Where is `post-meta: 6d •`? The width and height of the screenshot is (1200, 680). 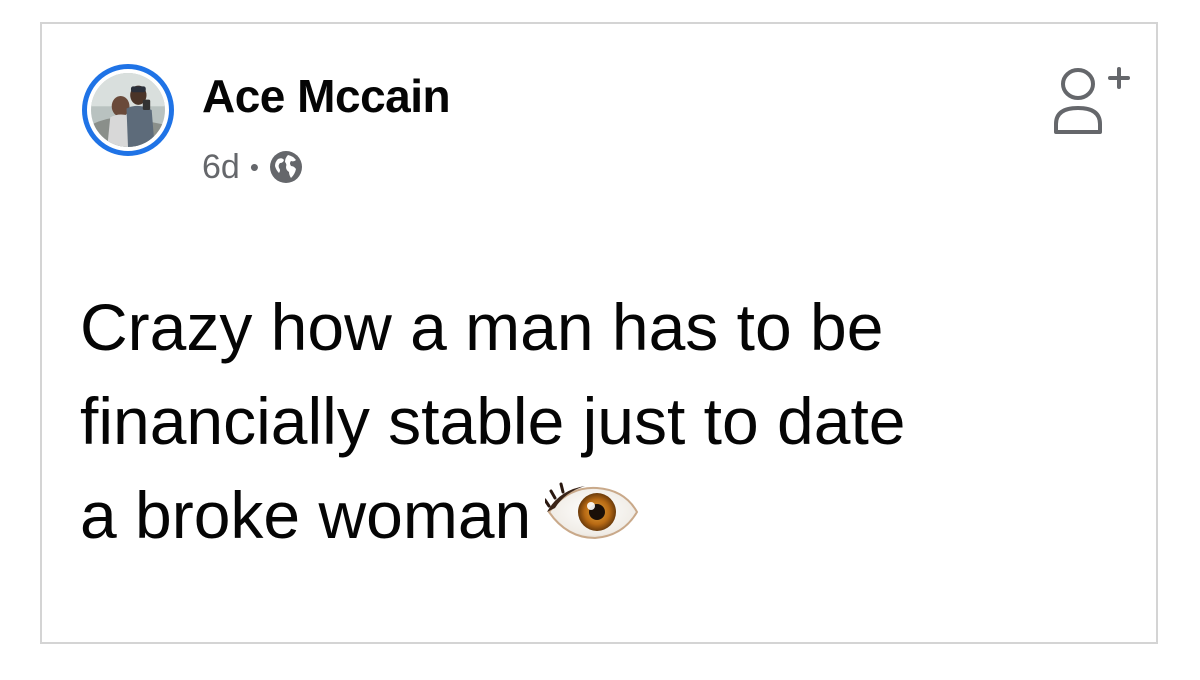
post-meta: 6d • is located at coordinates (252, 167).